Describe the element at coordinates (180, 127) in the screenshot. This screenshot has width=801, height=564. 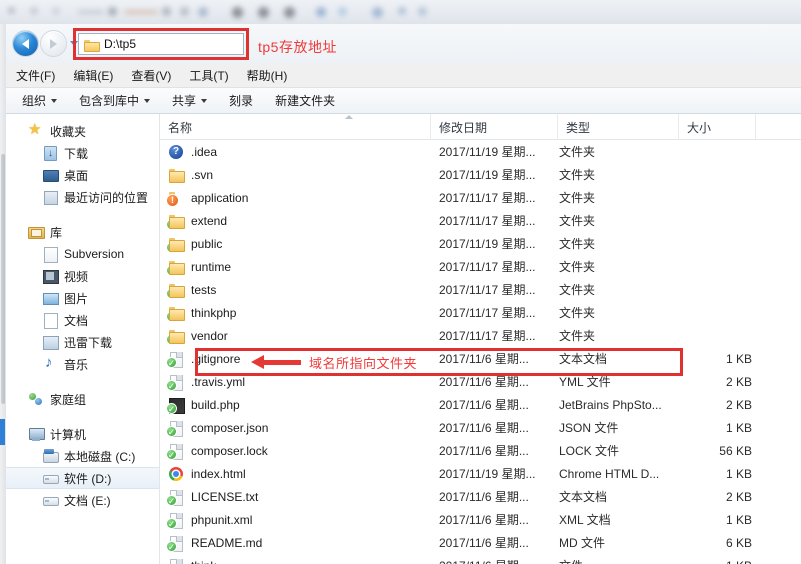
I see `column-header-name-label: 名称` at that location.